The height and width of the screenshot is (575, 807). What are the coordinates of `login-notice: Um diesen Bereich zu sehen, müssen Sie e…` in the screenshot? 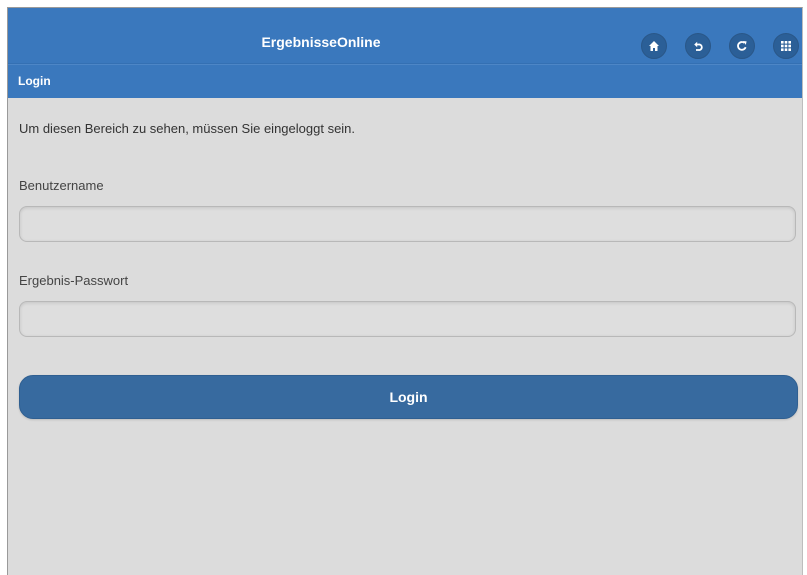 It's located at (187, 128).